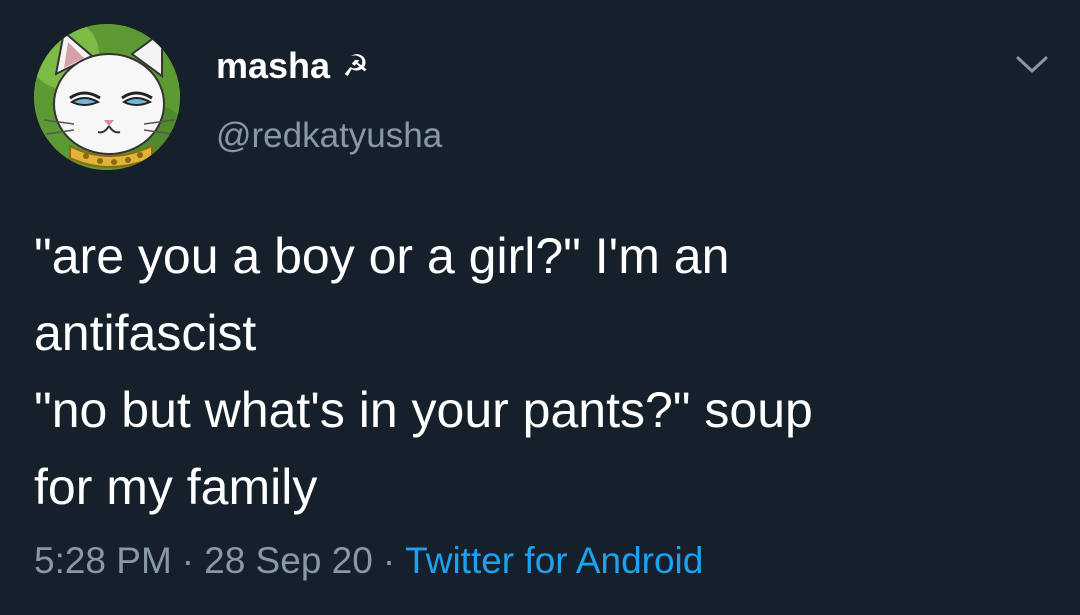 This screenshot has height=615, width=1080. I want to click on tweet-text-line: for my family, so click(176, 487).